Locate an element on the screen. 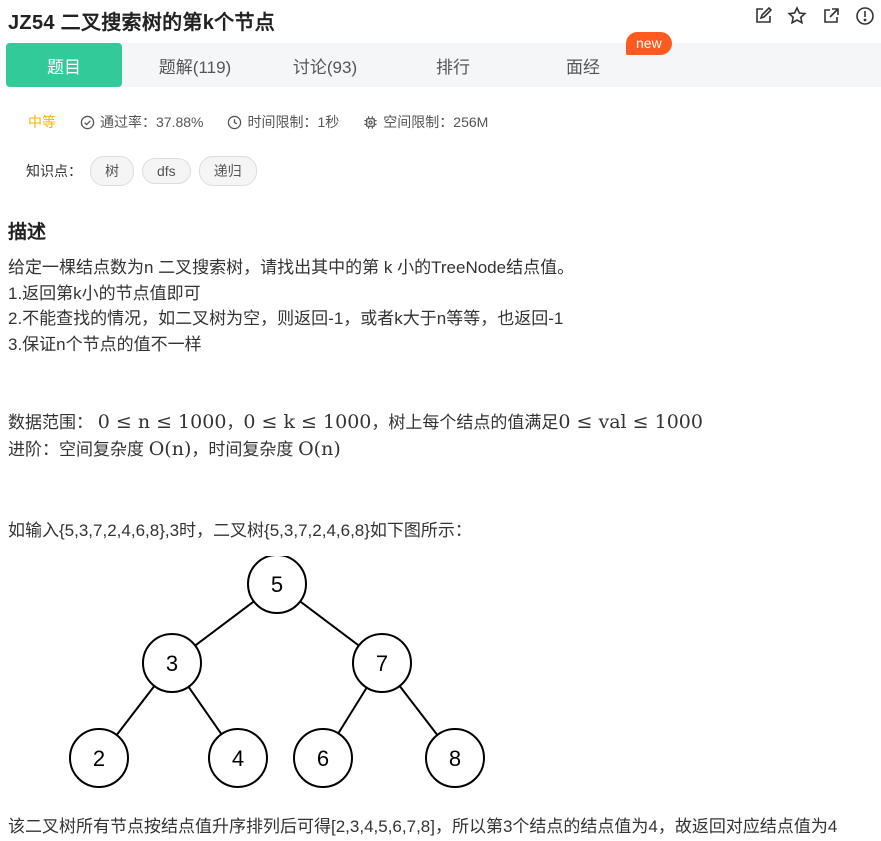 This screenshot has height=841, width=881. description-heading: 描述 is located at coordinates (27, 232).